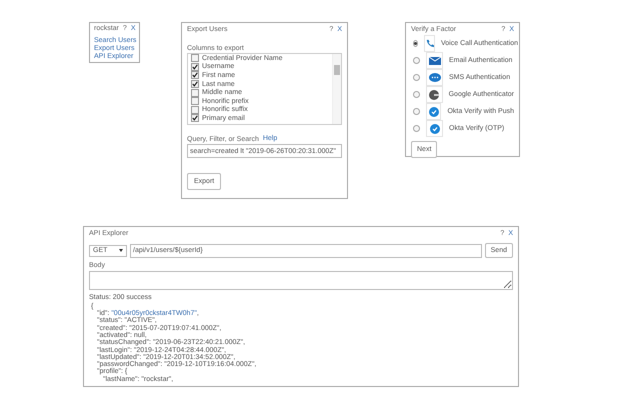 This screenshot has width=640, height=400. What do you see at coordinates (434, 95) in the screenshot?
I see `authenticator-icon` at bounding box center [434, 95].